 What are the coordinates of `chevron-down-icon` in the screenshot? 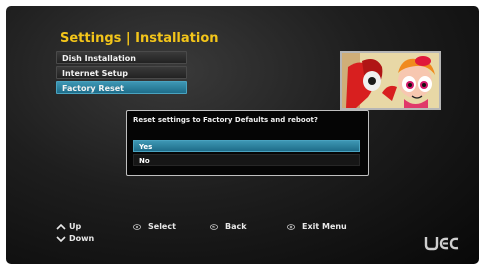 It's located at (61, 238).